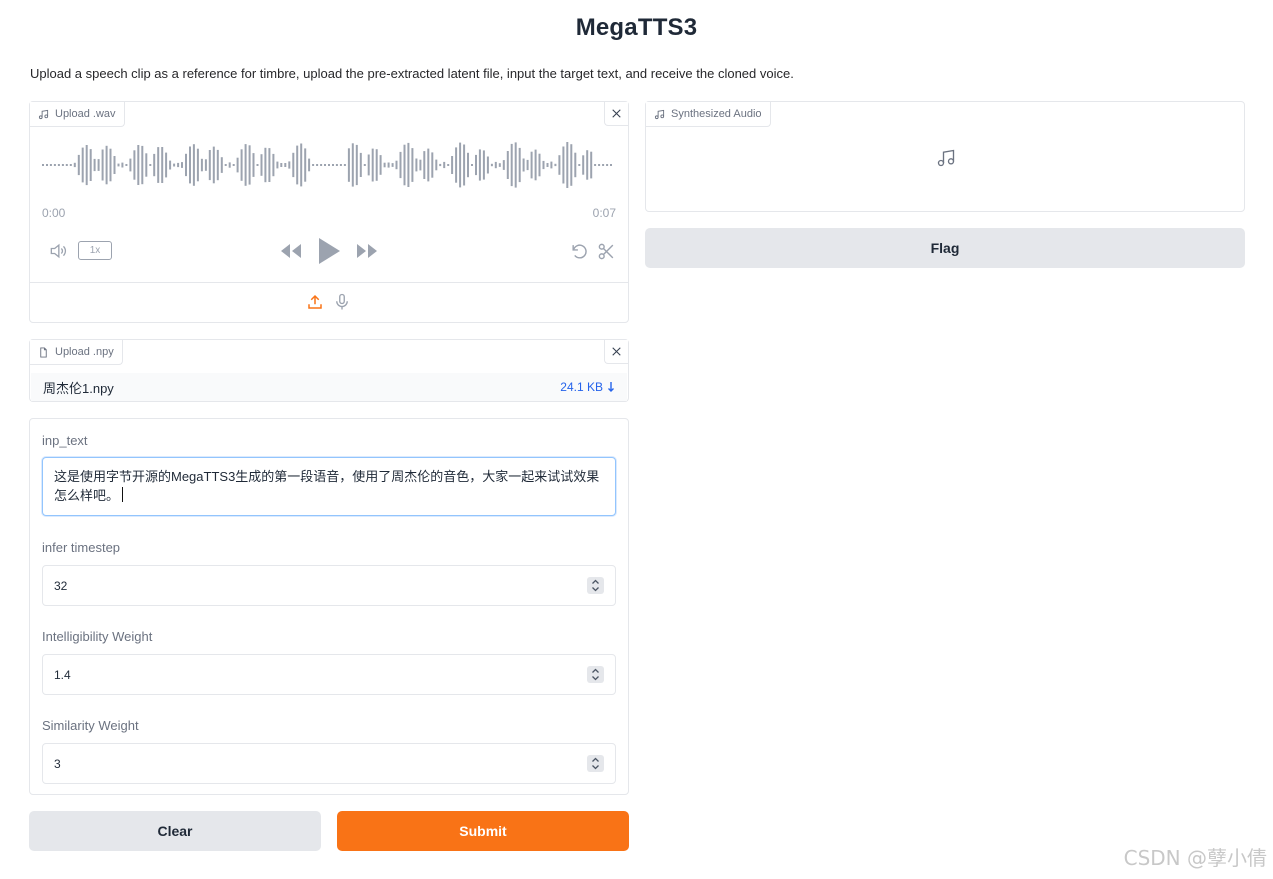  I want to click on file-icon, so click(43, 352).